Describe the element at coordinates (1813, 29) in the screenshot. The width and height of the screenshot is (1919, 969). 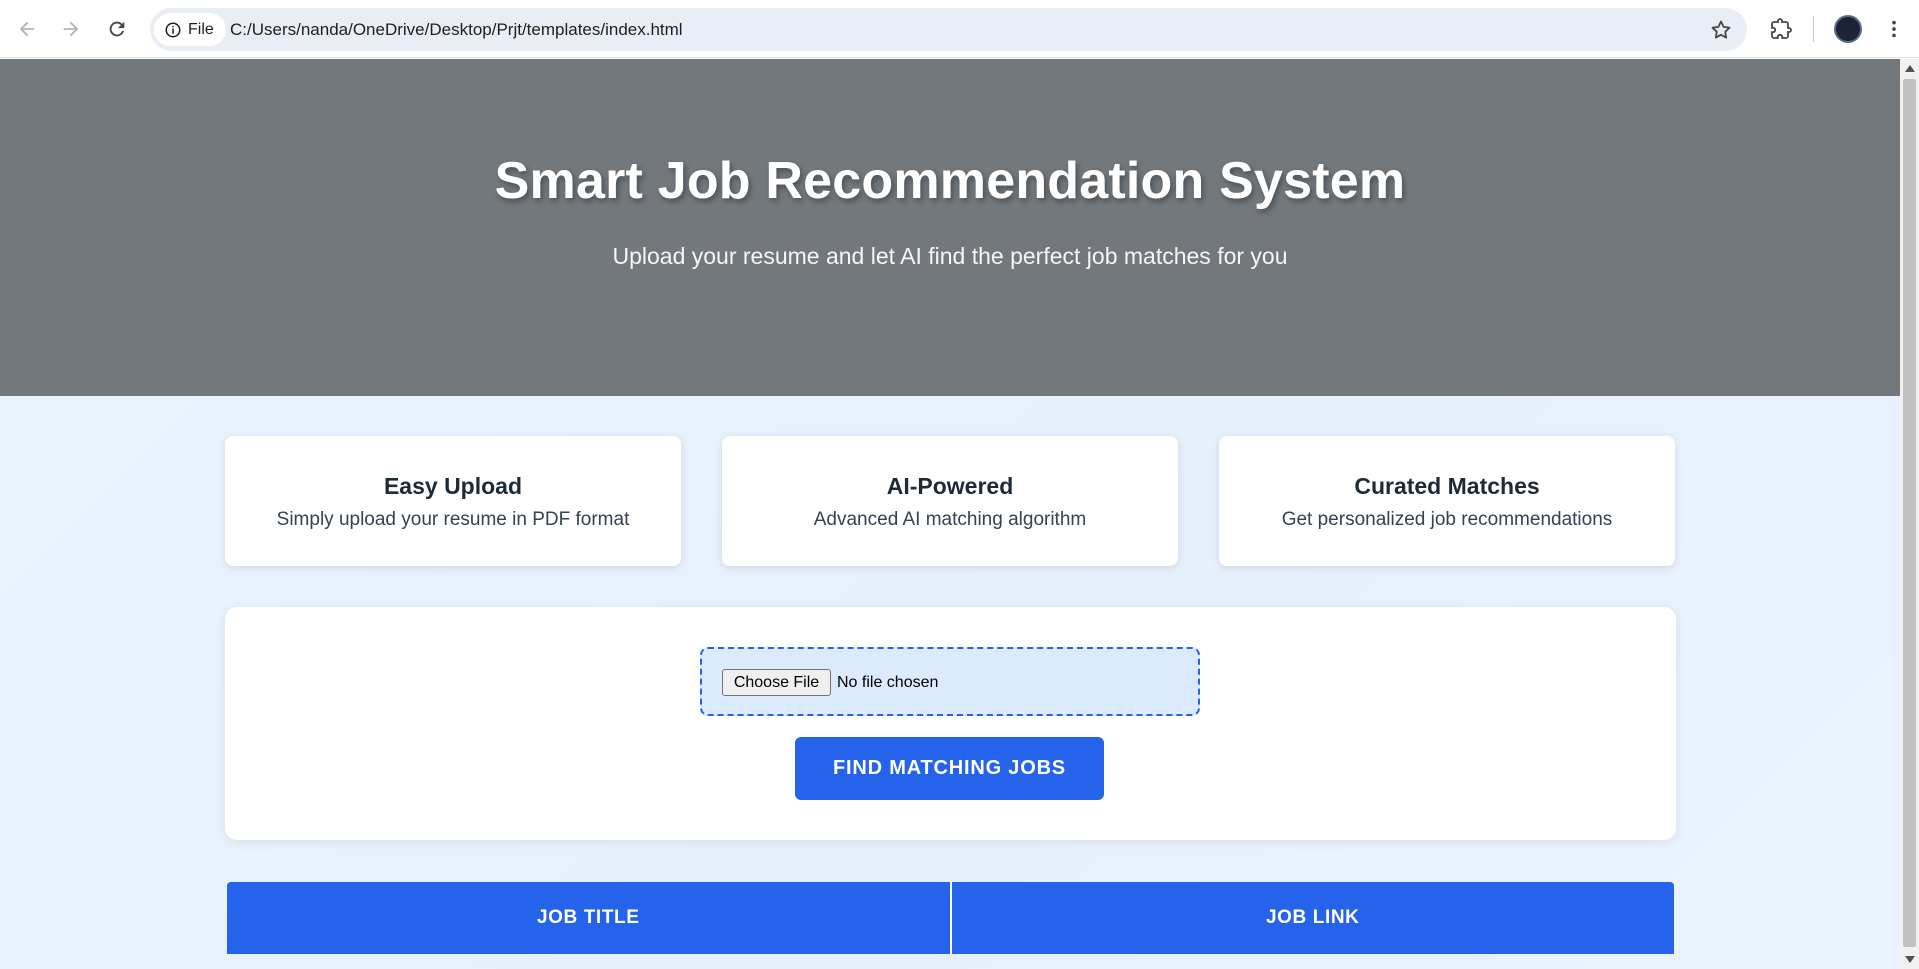
I see `toolbar-divider` at that location.